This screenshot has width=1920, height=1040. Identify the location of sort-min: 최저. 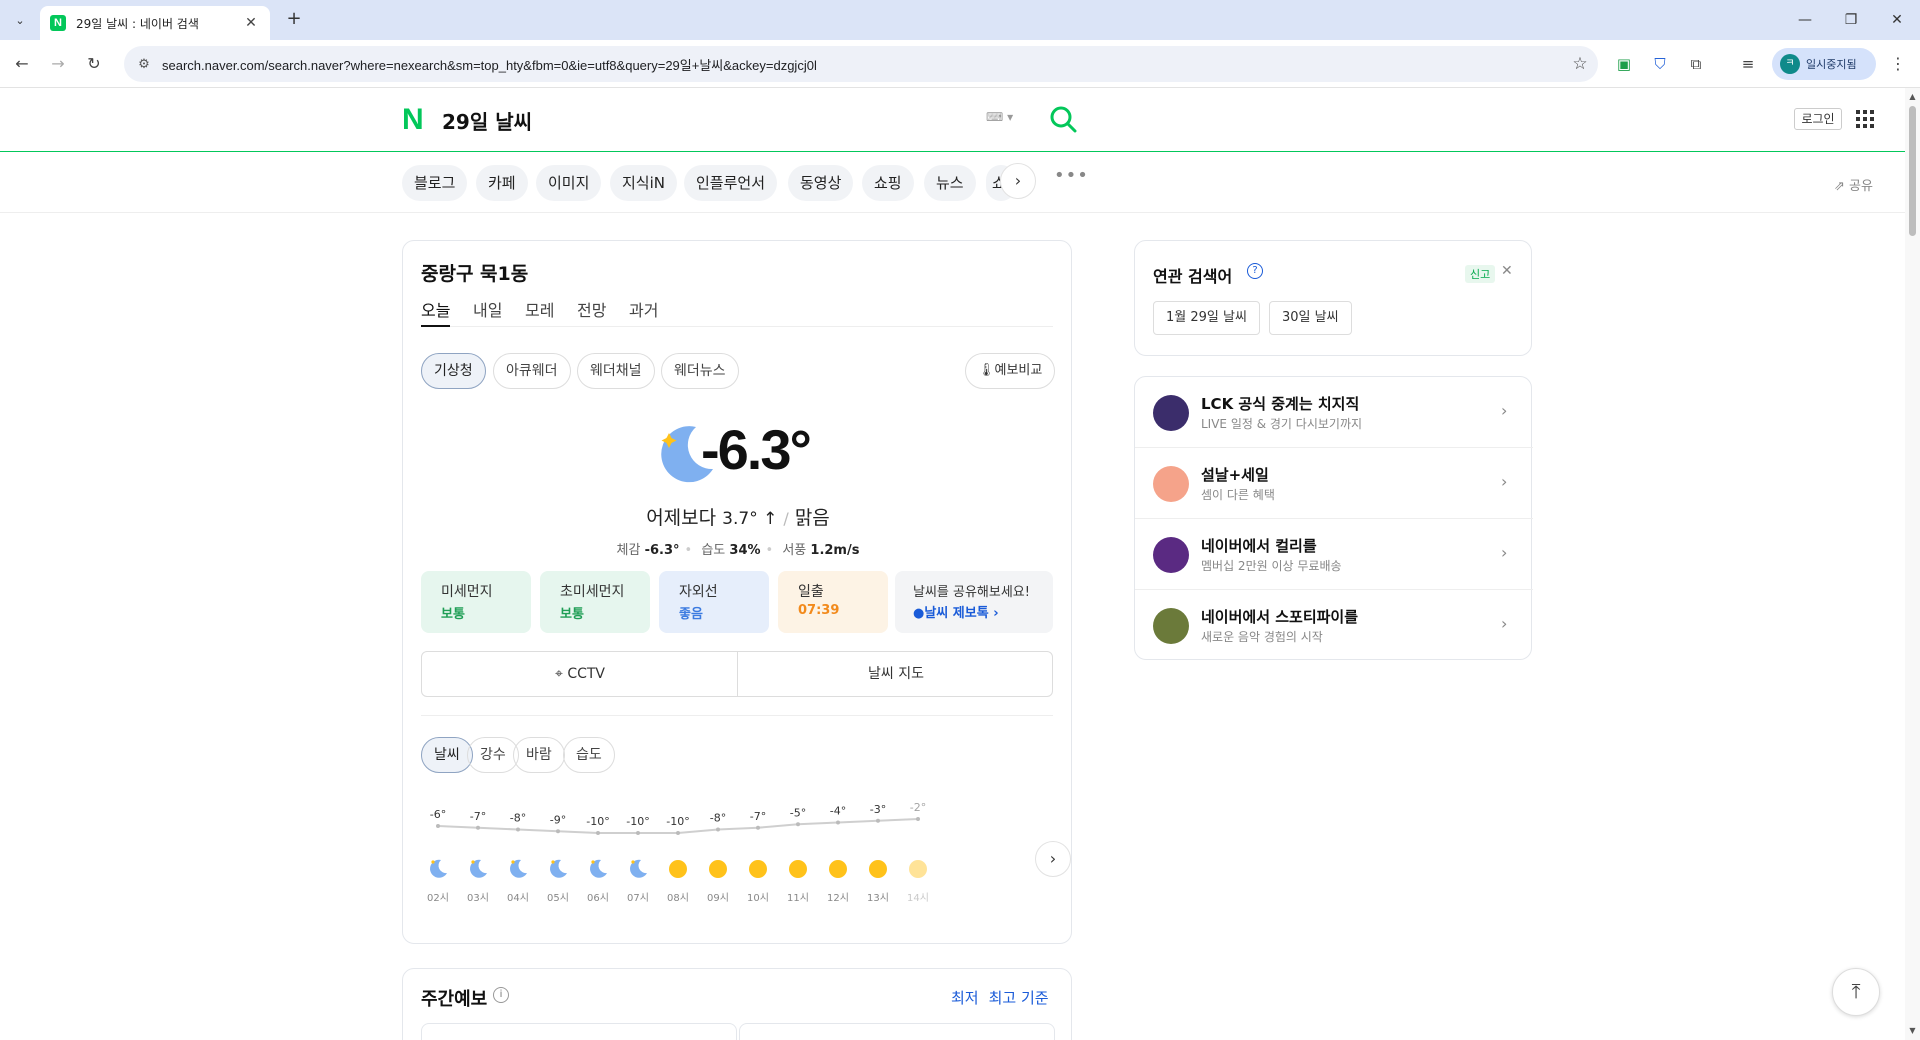
(965, 998).